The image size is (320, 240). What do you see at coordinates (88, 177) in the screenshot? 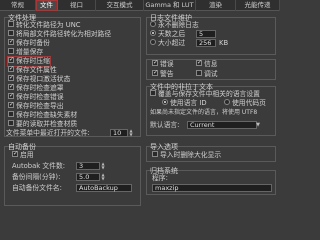
I see `backup-interval-input: 5.0` at bounding box center [88, 177].